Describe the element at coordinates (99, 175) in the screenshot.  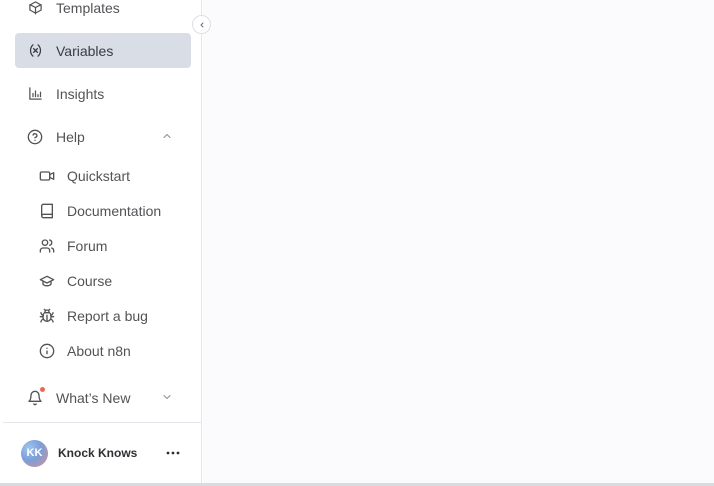
I see `help-item-label: Quickstart` at that location.